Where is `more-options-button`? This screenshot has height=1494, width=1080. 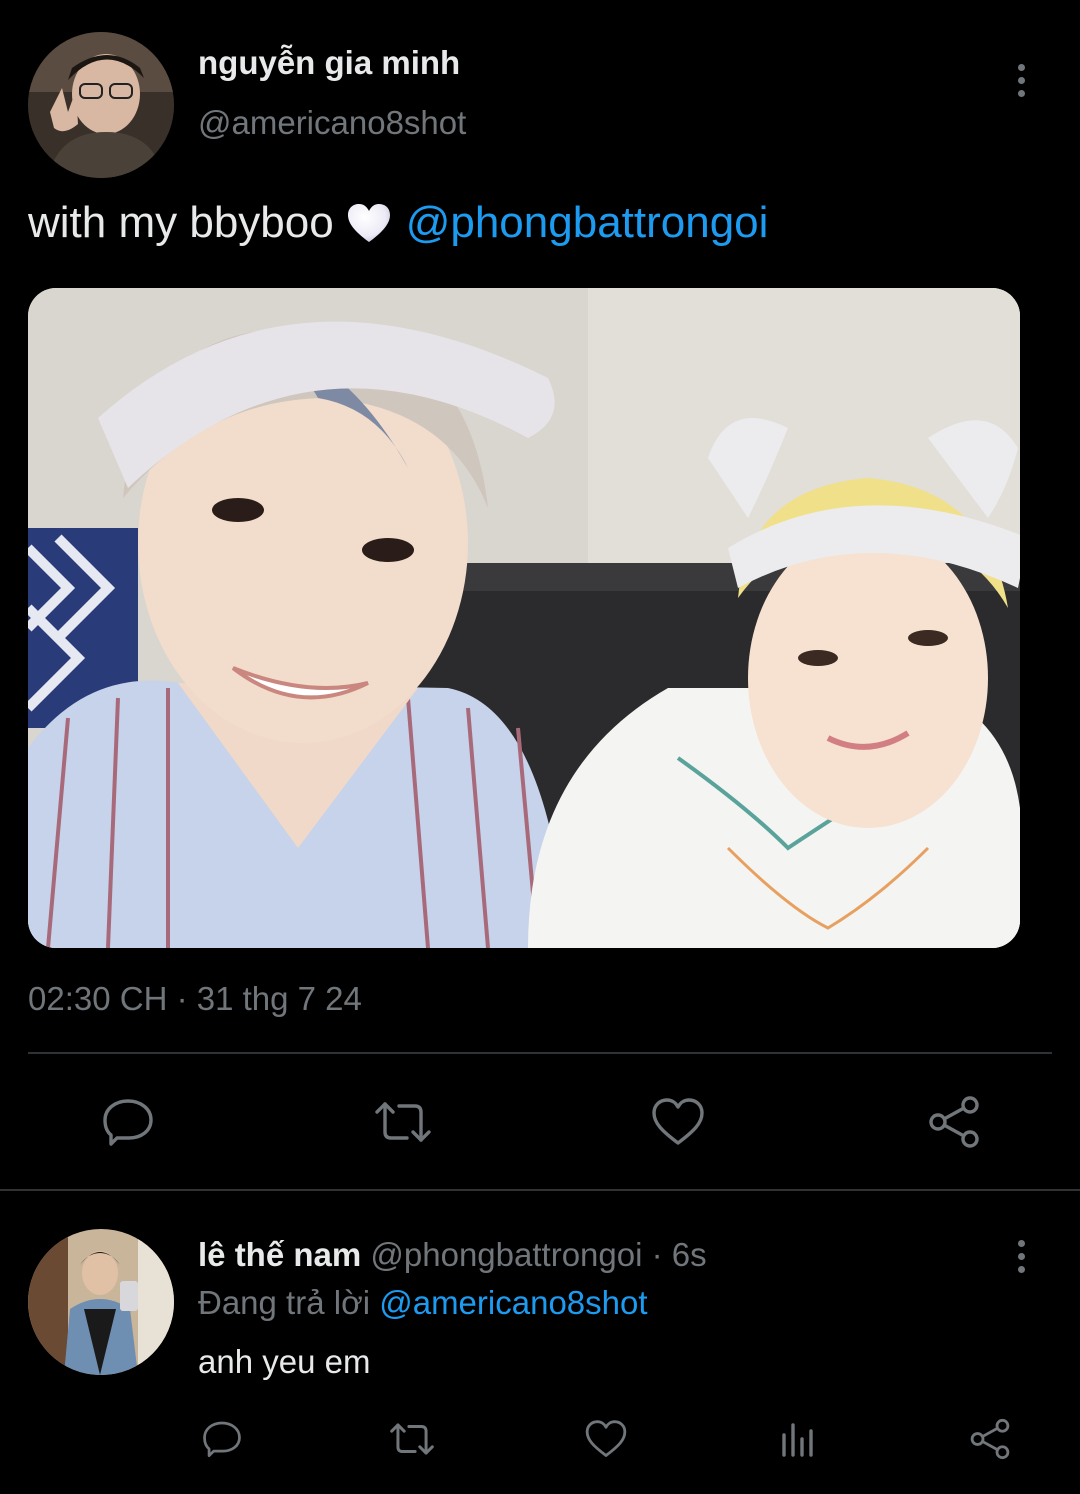 more-options-button is located at coordinates (1021, 80).